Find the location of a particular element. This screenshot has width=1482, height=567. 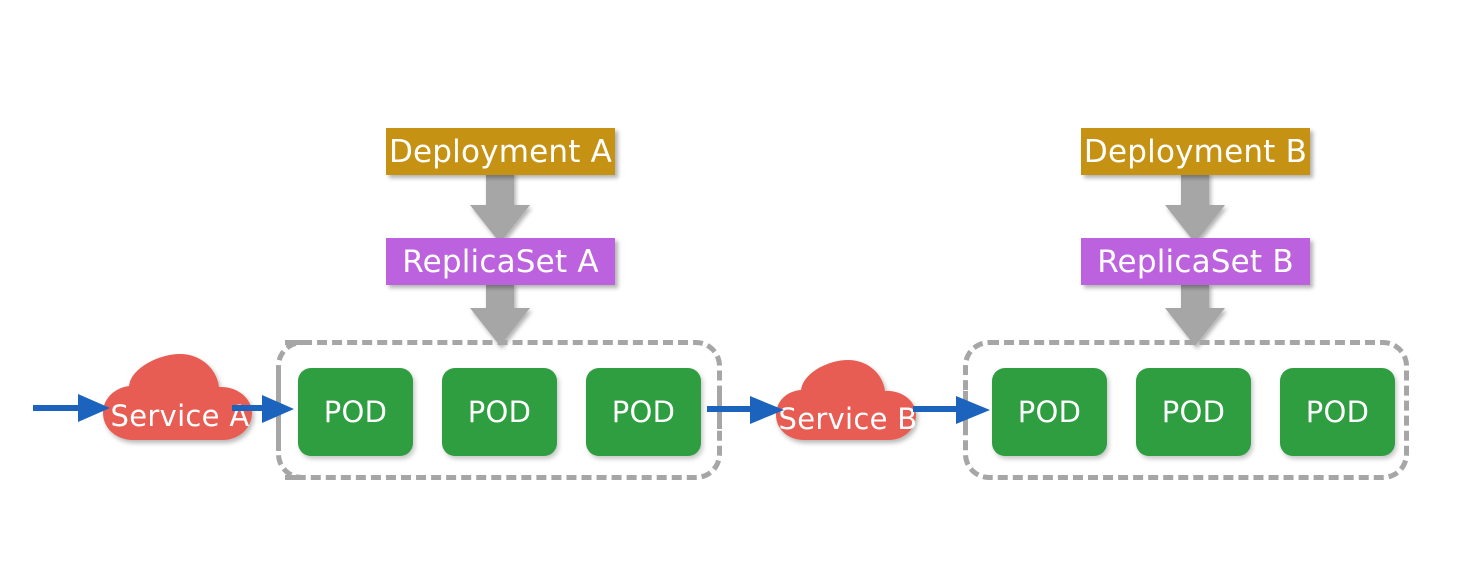

pod-a-2: POD is located at coordinates (499, 412).